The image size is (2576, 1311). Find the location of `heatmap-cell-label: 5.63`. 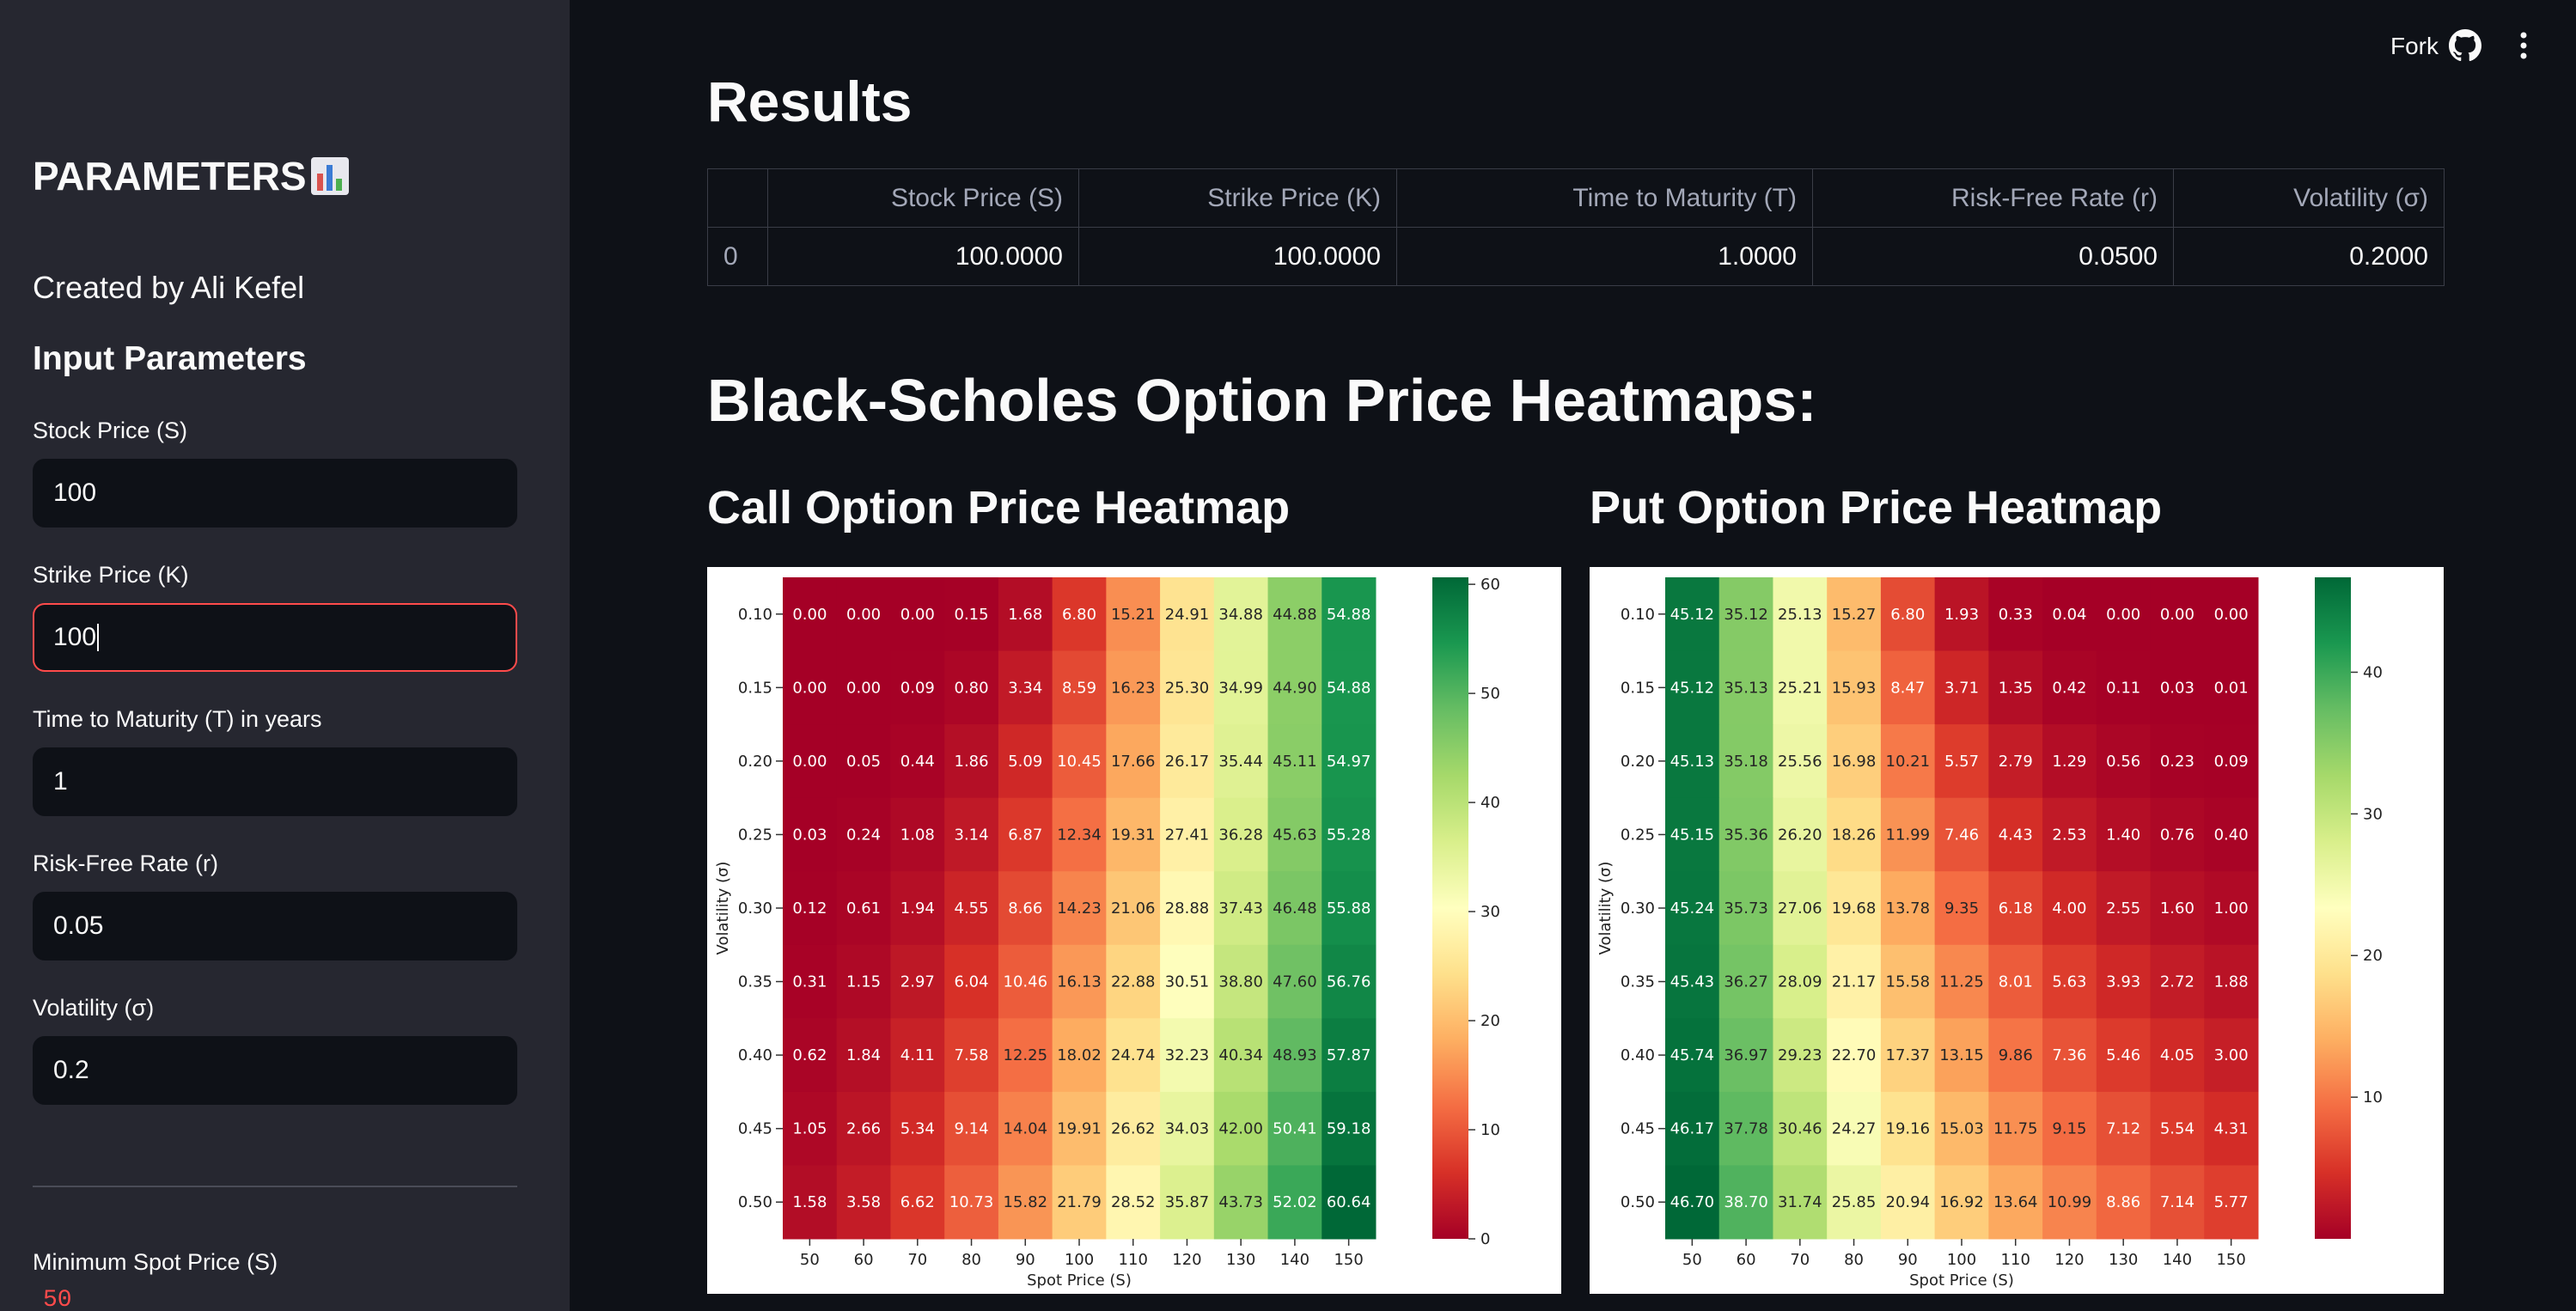

heatmap-cell-label: 5.63 is located at coordinates (2069, 982).